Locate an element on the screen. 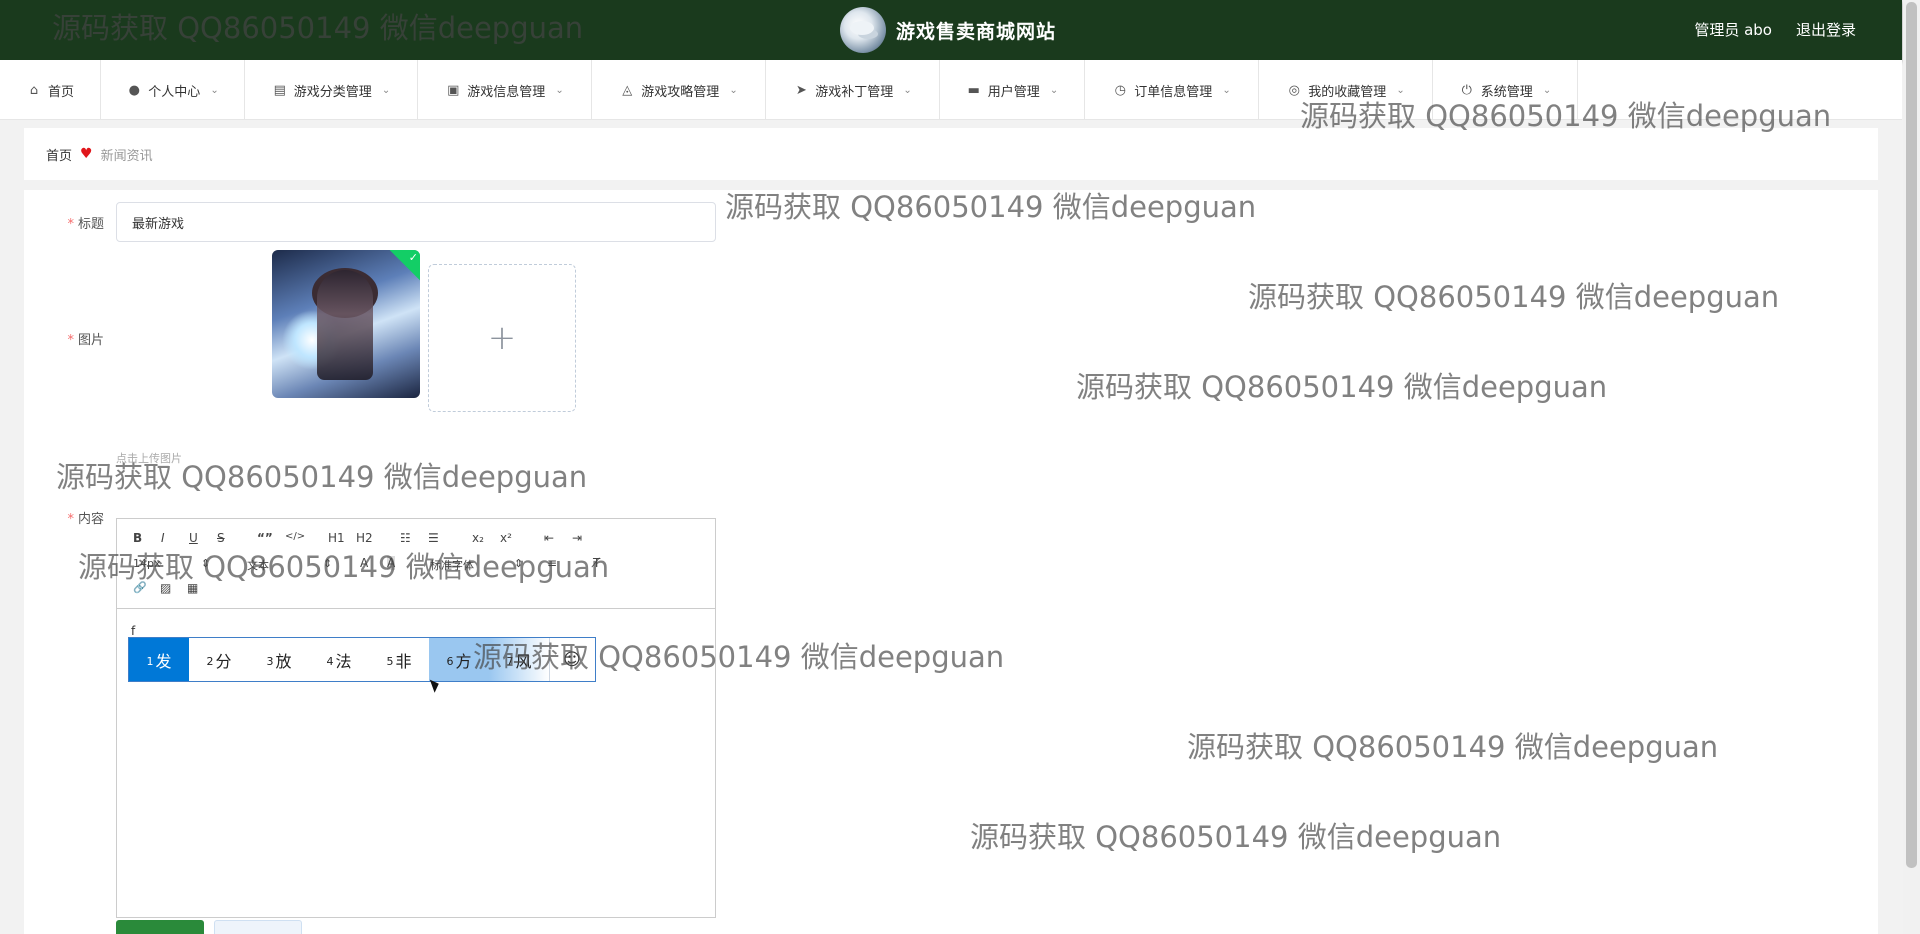 Image resolution: width=1920 pixels, height=934 pixels. font-family-select: 标准字体 is located at coordinates (452, 565).